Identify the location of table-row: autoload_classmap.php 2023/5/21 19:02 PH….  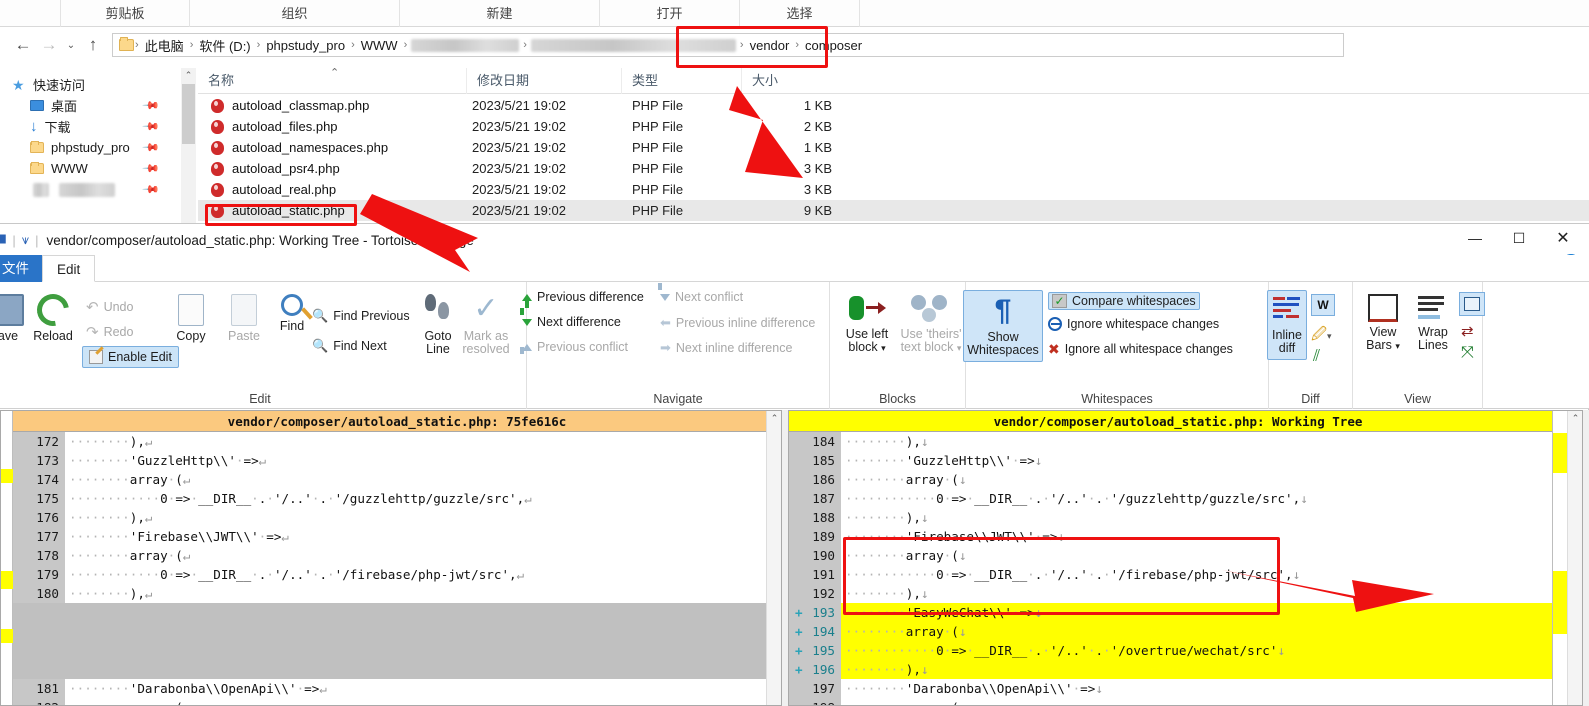
(893, 105).